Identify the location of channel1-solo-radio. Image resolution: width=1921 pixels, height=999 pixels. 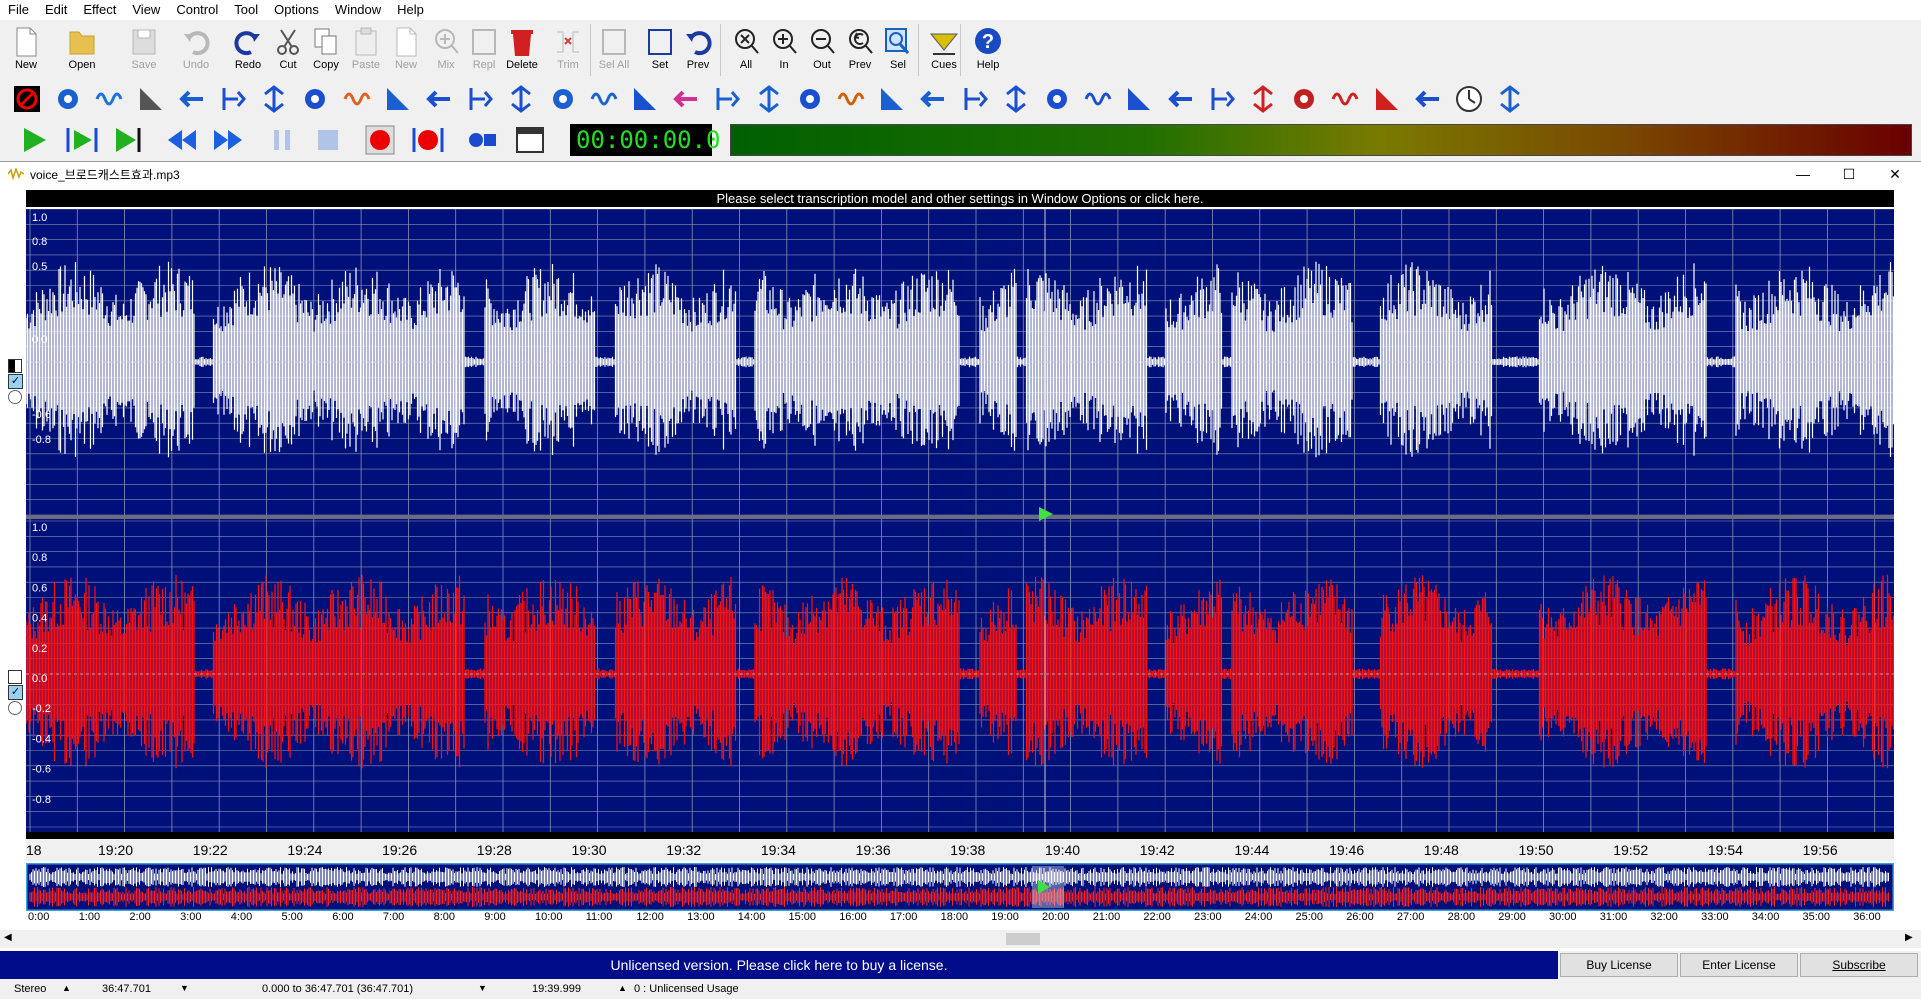
(15, 397).